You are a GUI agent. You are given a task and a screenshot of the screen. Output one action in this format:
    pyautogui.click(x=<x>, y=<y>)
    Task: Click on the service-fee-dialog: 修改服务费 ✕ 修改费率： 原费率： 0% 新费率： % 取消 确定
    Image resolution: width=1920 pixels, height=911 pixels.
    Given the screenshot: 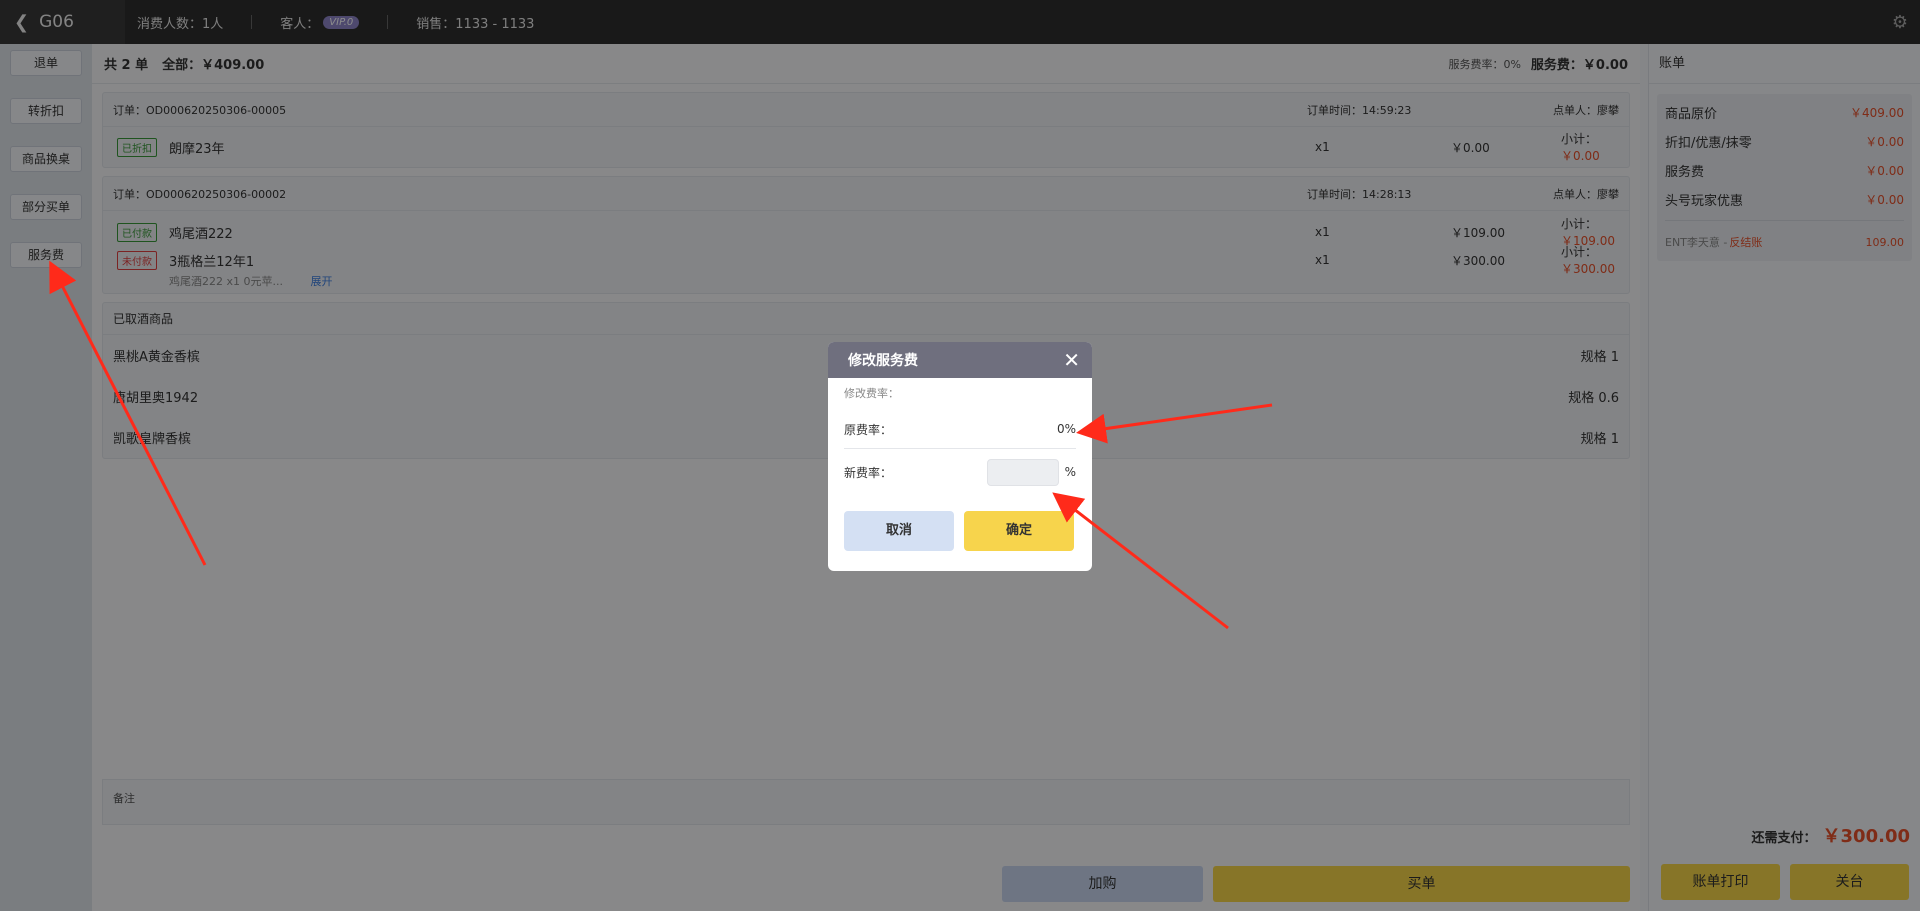 What is the action you would take?
    pyautogui.click(x=960, y=456)
    